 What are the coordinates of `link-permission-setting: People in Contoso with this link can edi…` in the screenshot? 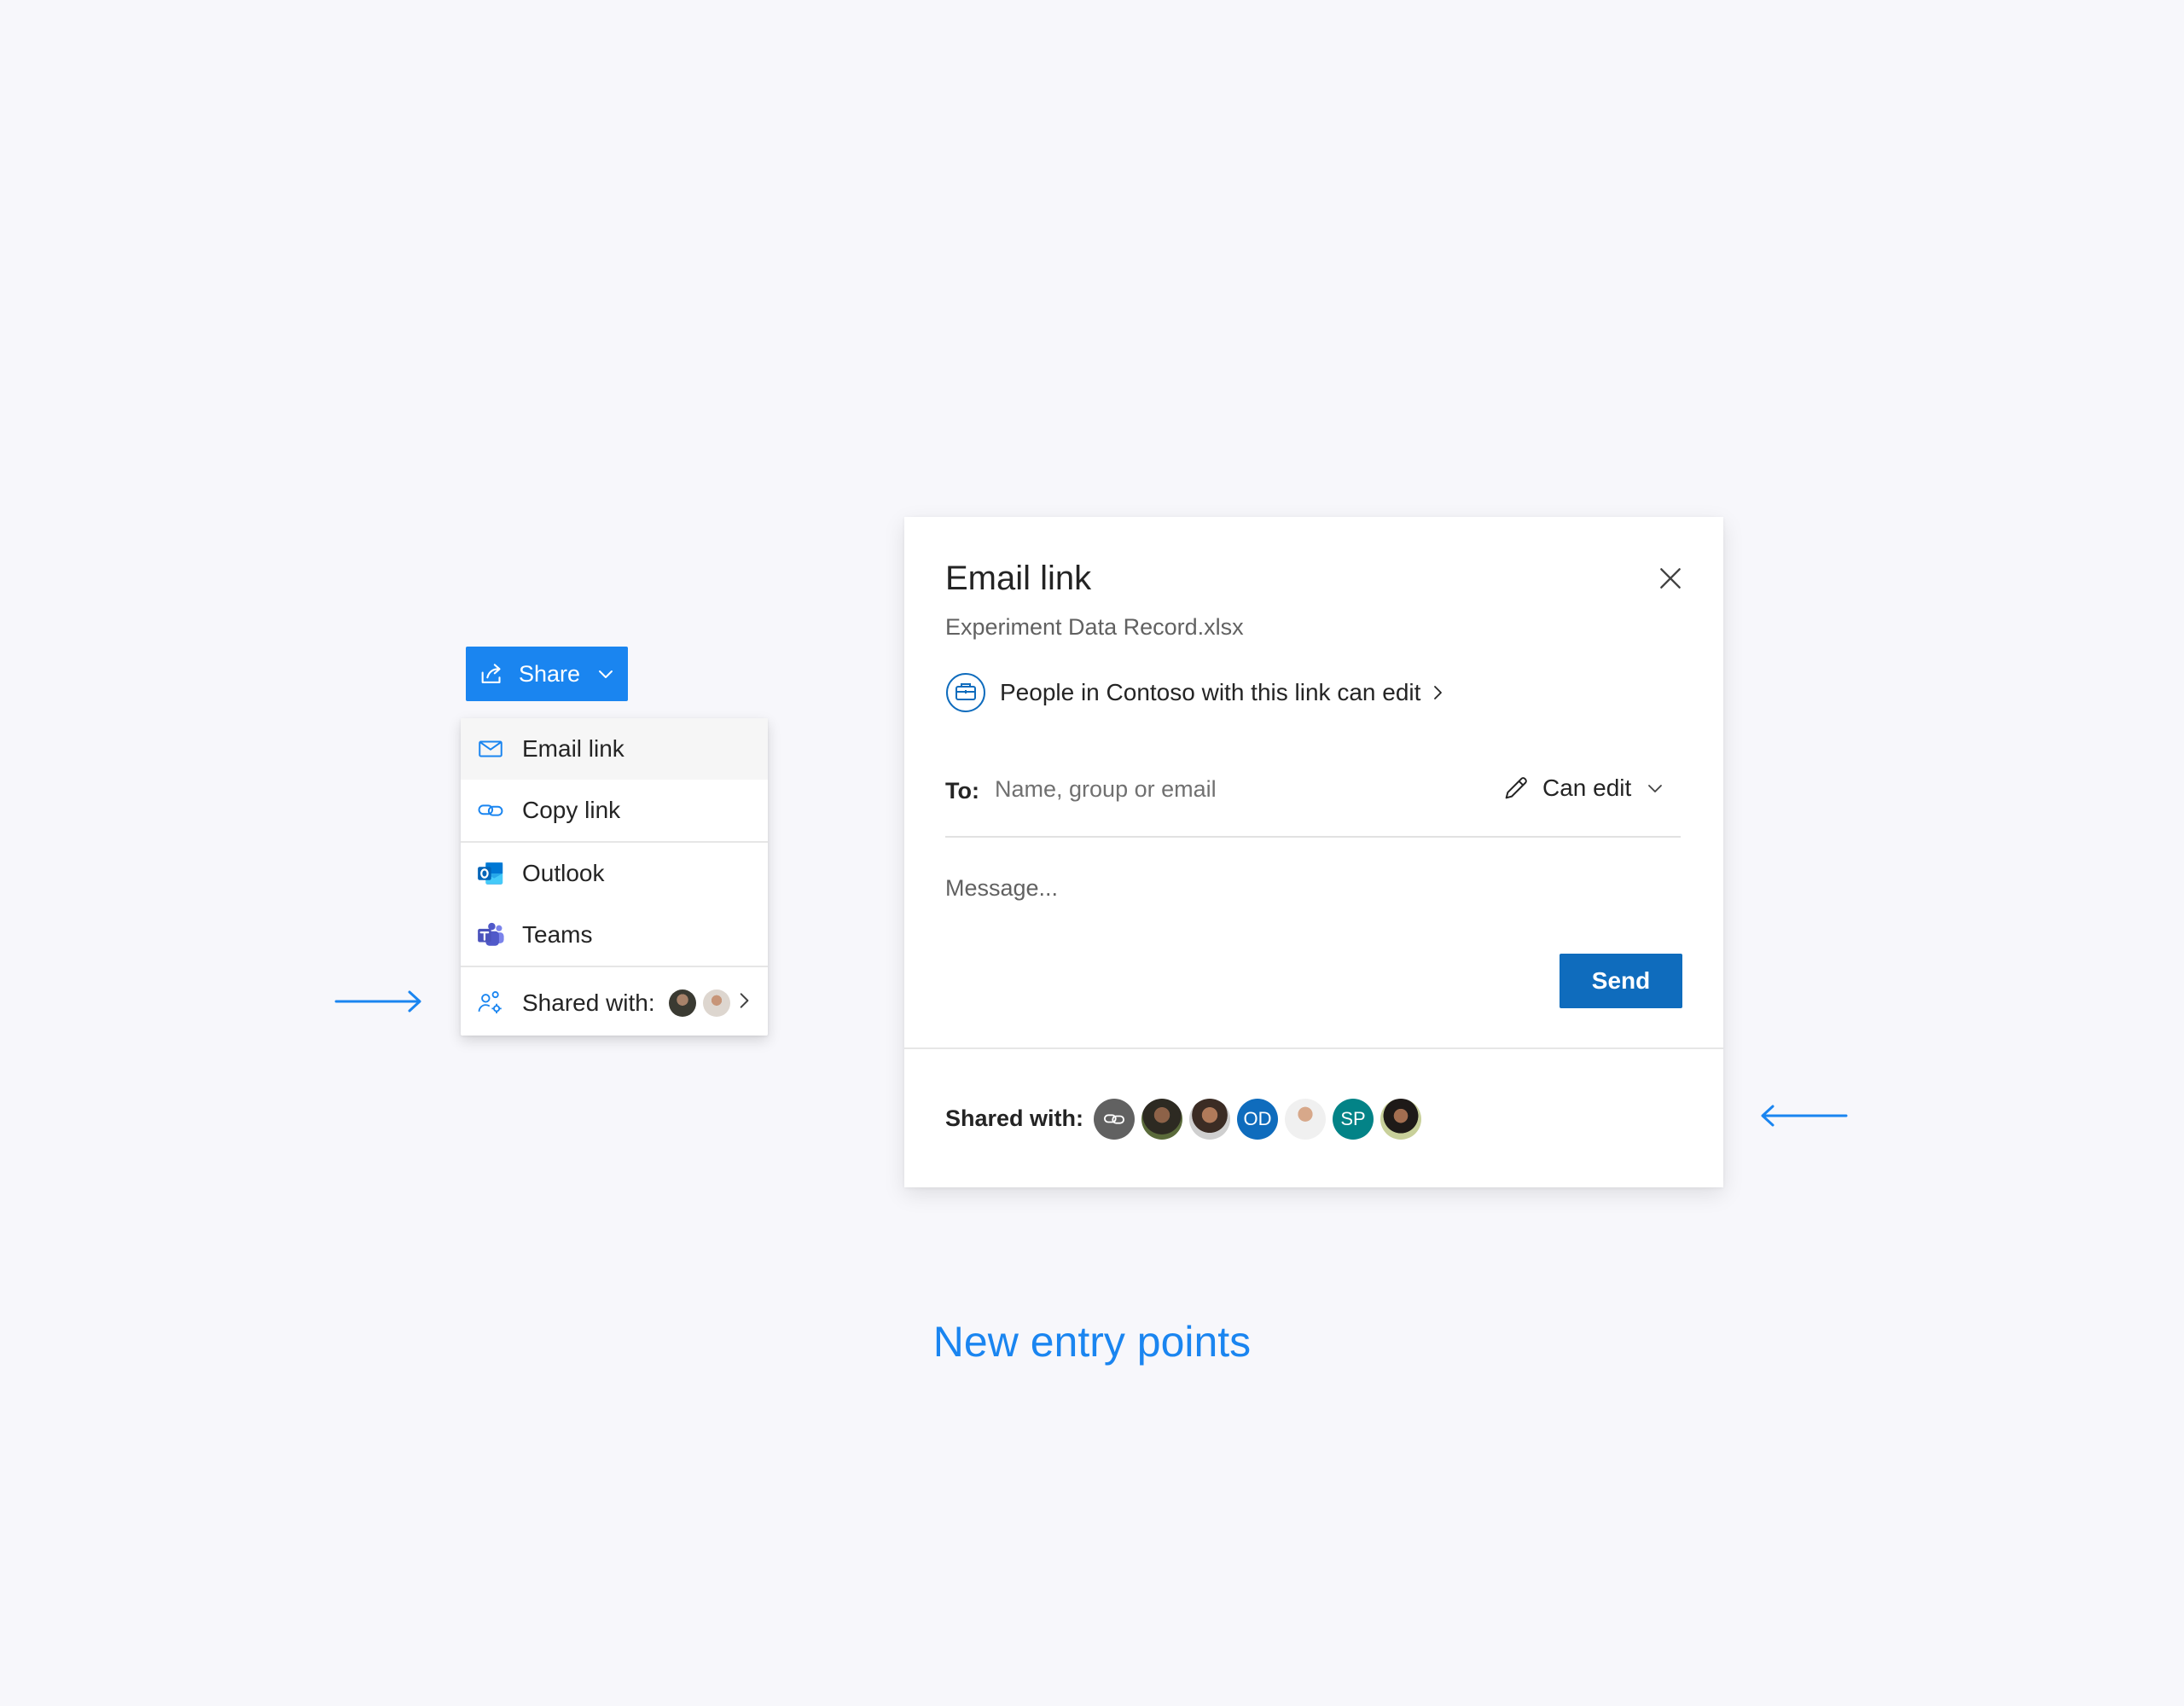 It's located at (1195, 692).